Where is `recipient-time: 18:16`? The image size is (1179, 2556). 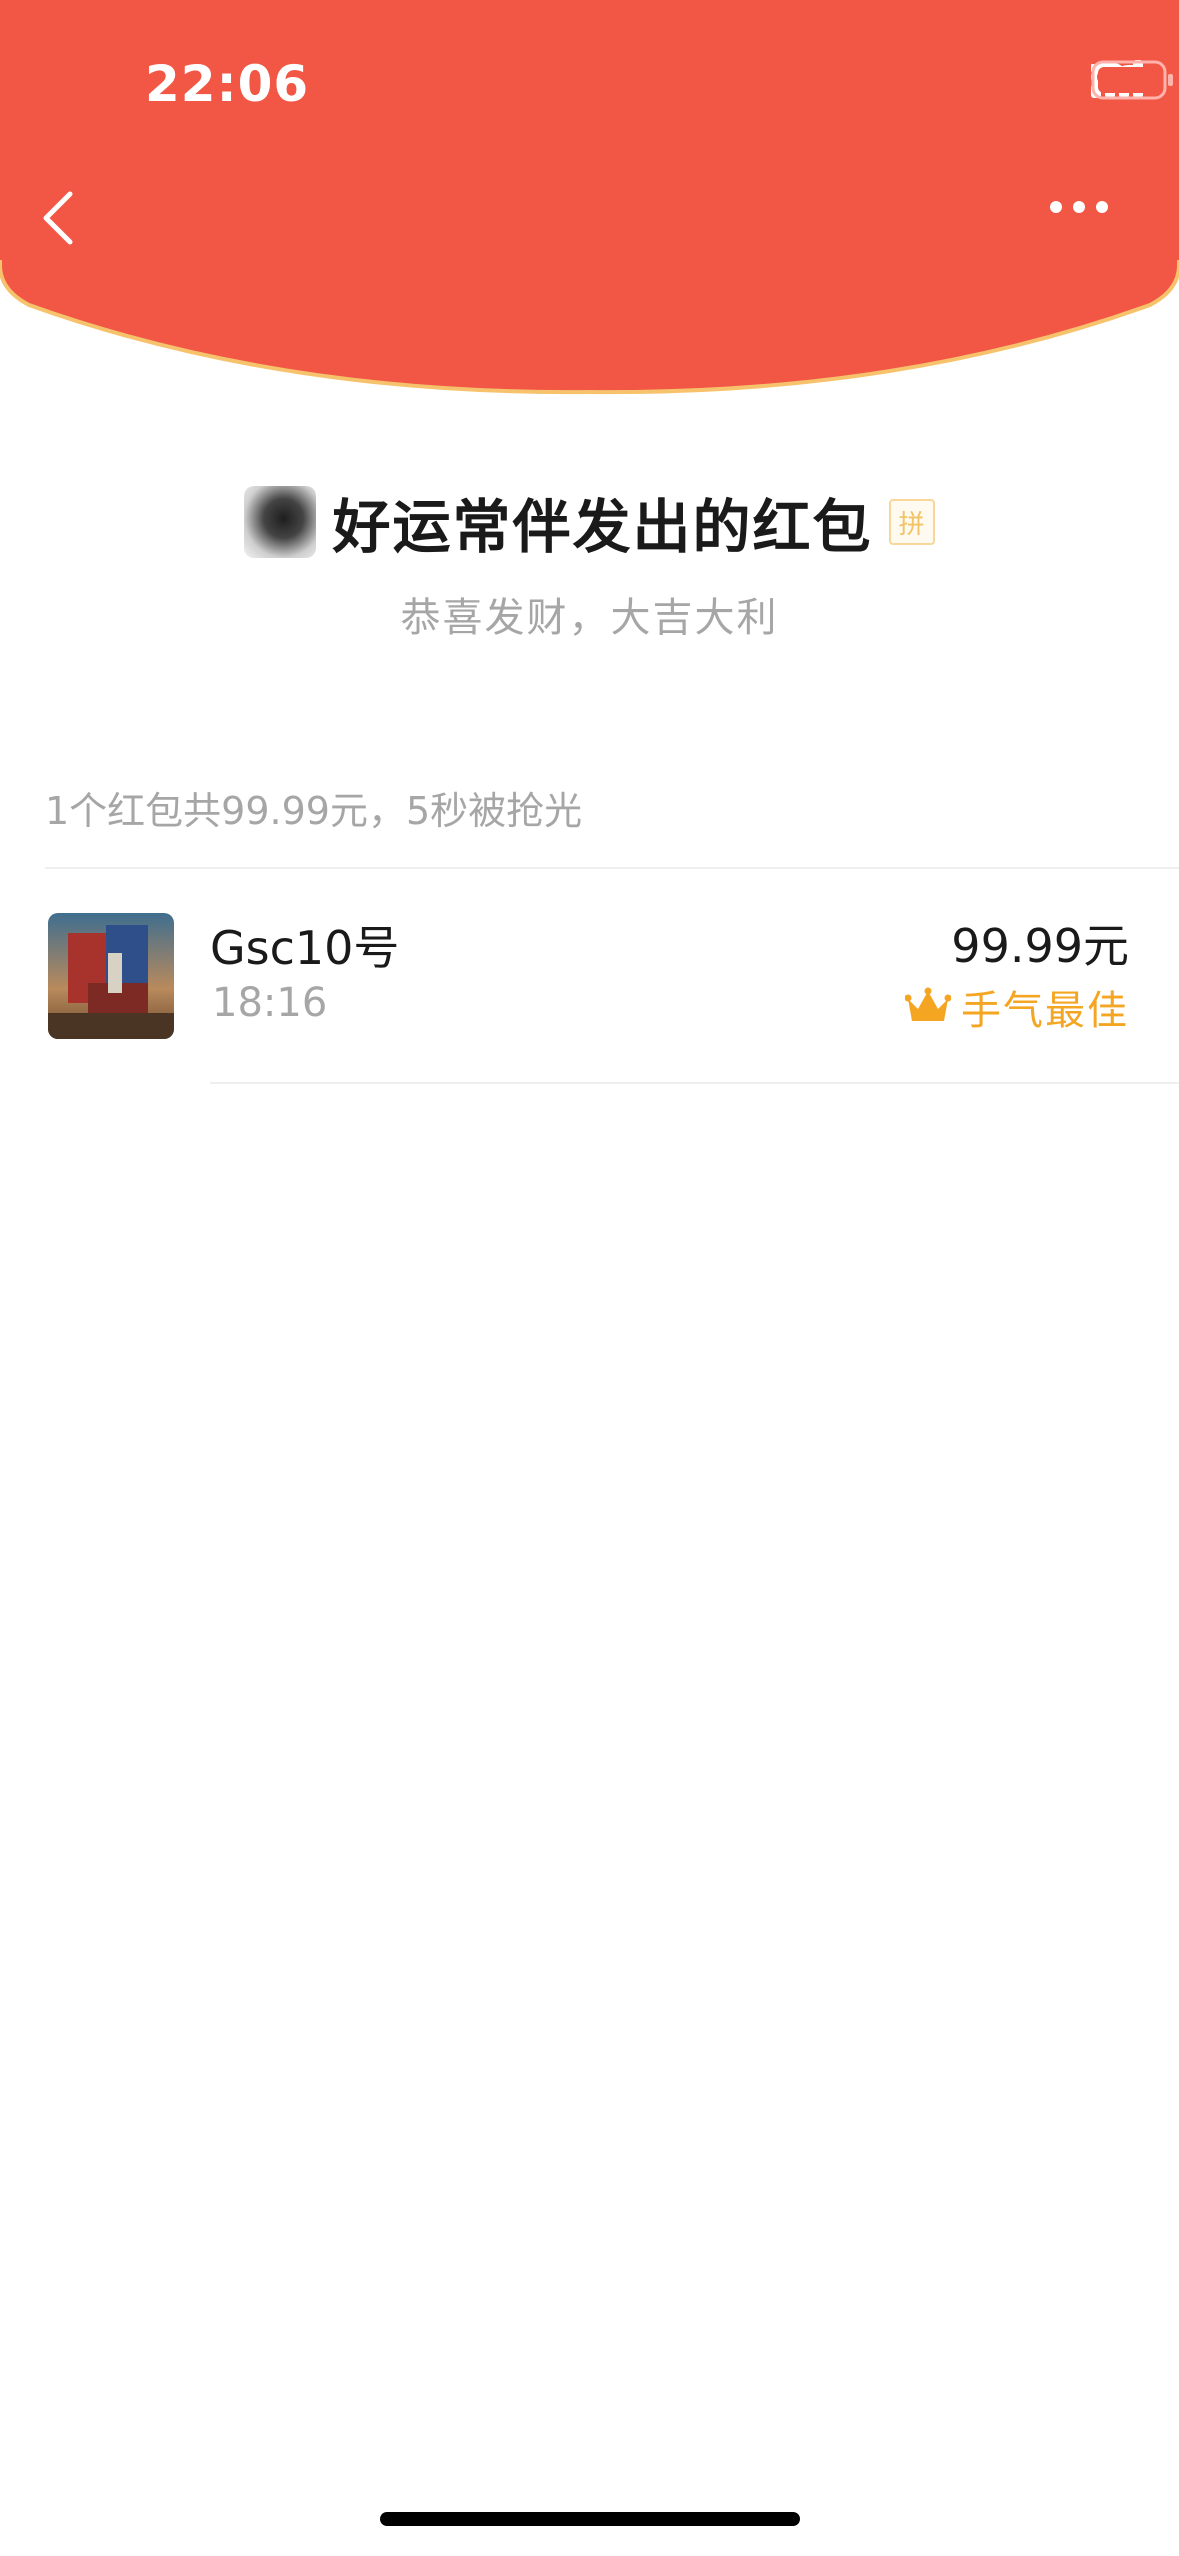 recipient-time: 18:16 is located at coordinates (270, 1003).